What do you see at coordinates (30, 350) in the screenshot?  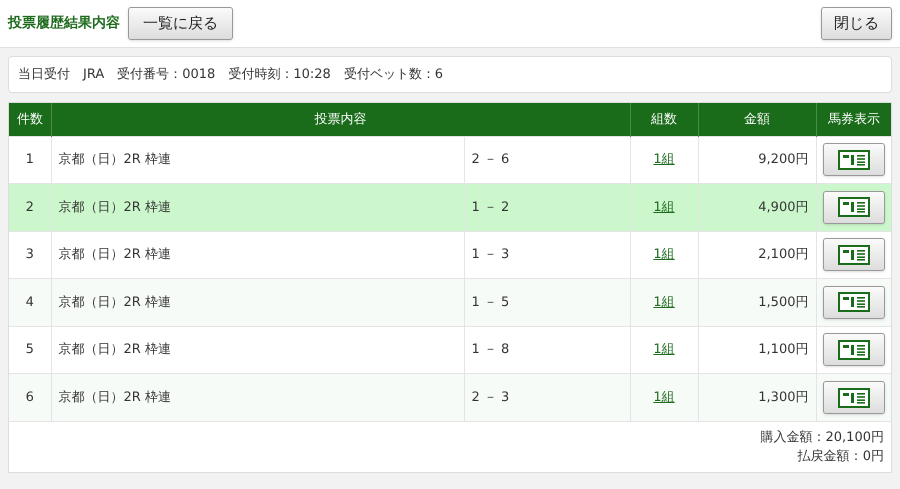 I see `table-cell: 5` at bounding box center [30, 350].